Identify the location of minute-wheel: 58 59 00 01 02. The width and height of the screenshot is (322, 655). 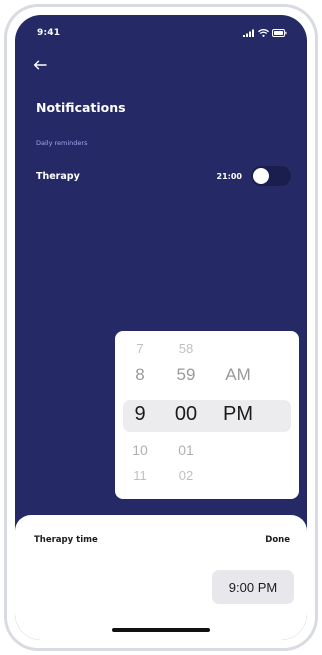
(186, 415).